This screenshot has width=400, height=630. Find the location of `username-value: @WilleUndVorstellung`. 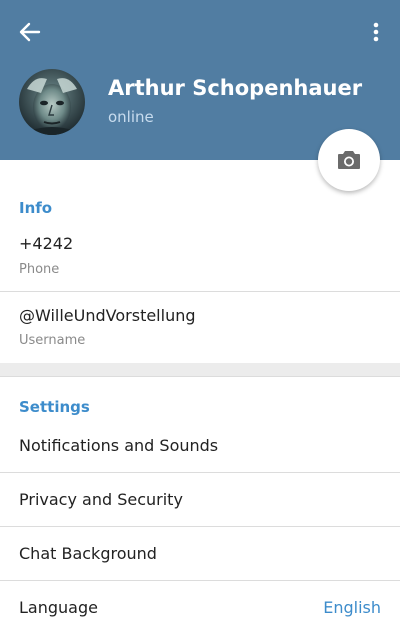

username-value: @WilleUndVorstellung is located at coordinates (107, 315).